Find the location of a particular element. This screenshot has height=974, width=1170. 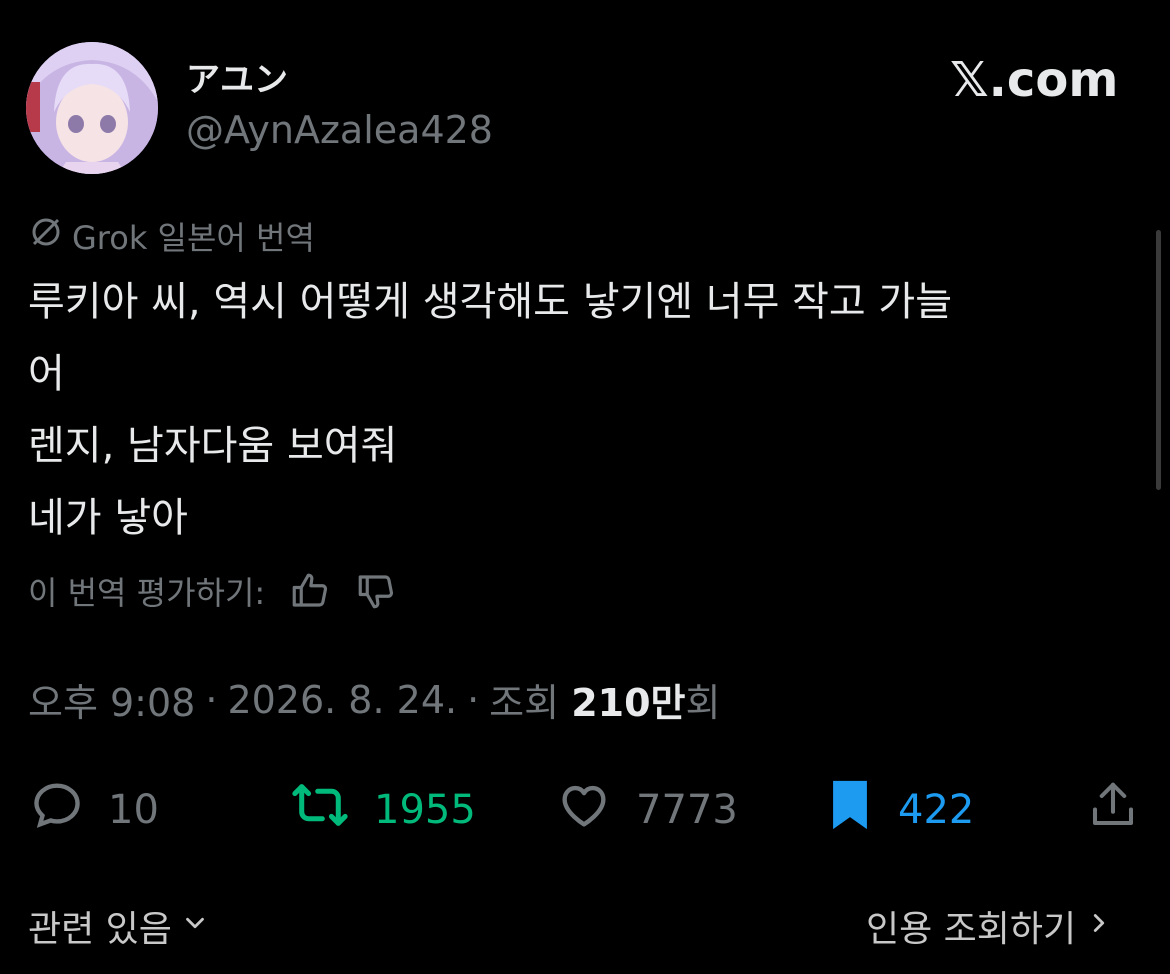

reply-icon is located at coordinates (57, 810).